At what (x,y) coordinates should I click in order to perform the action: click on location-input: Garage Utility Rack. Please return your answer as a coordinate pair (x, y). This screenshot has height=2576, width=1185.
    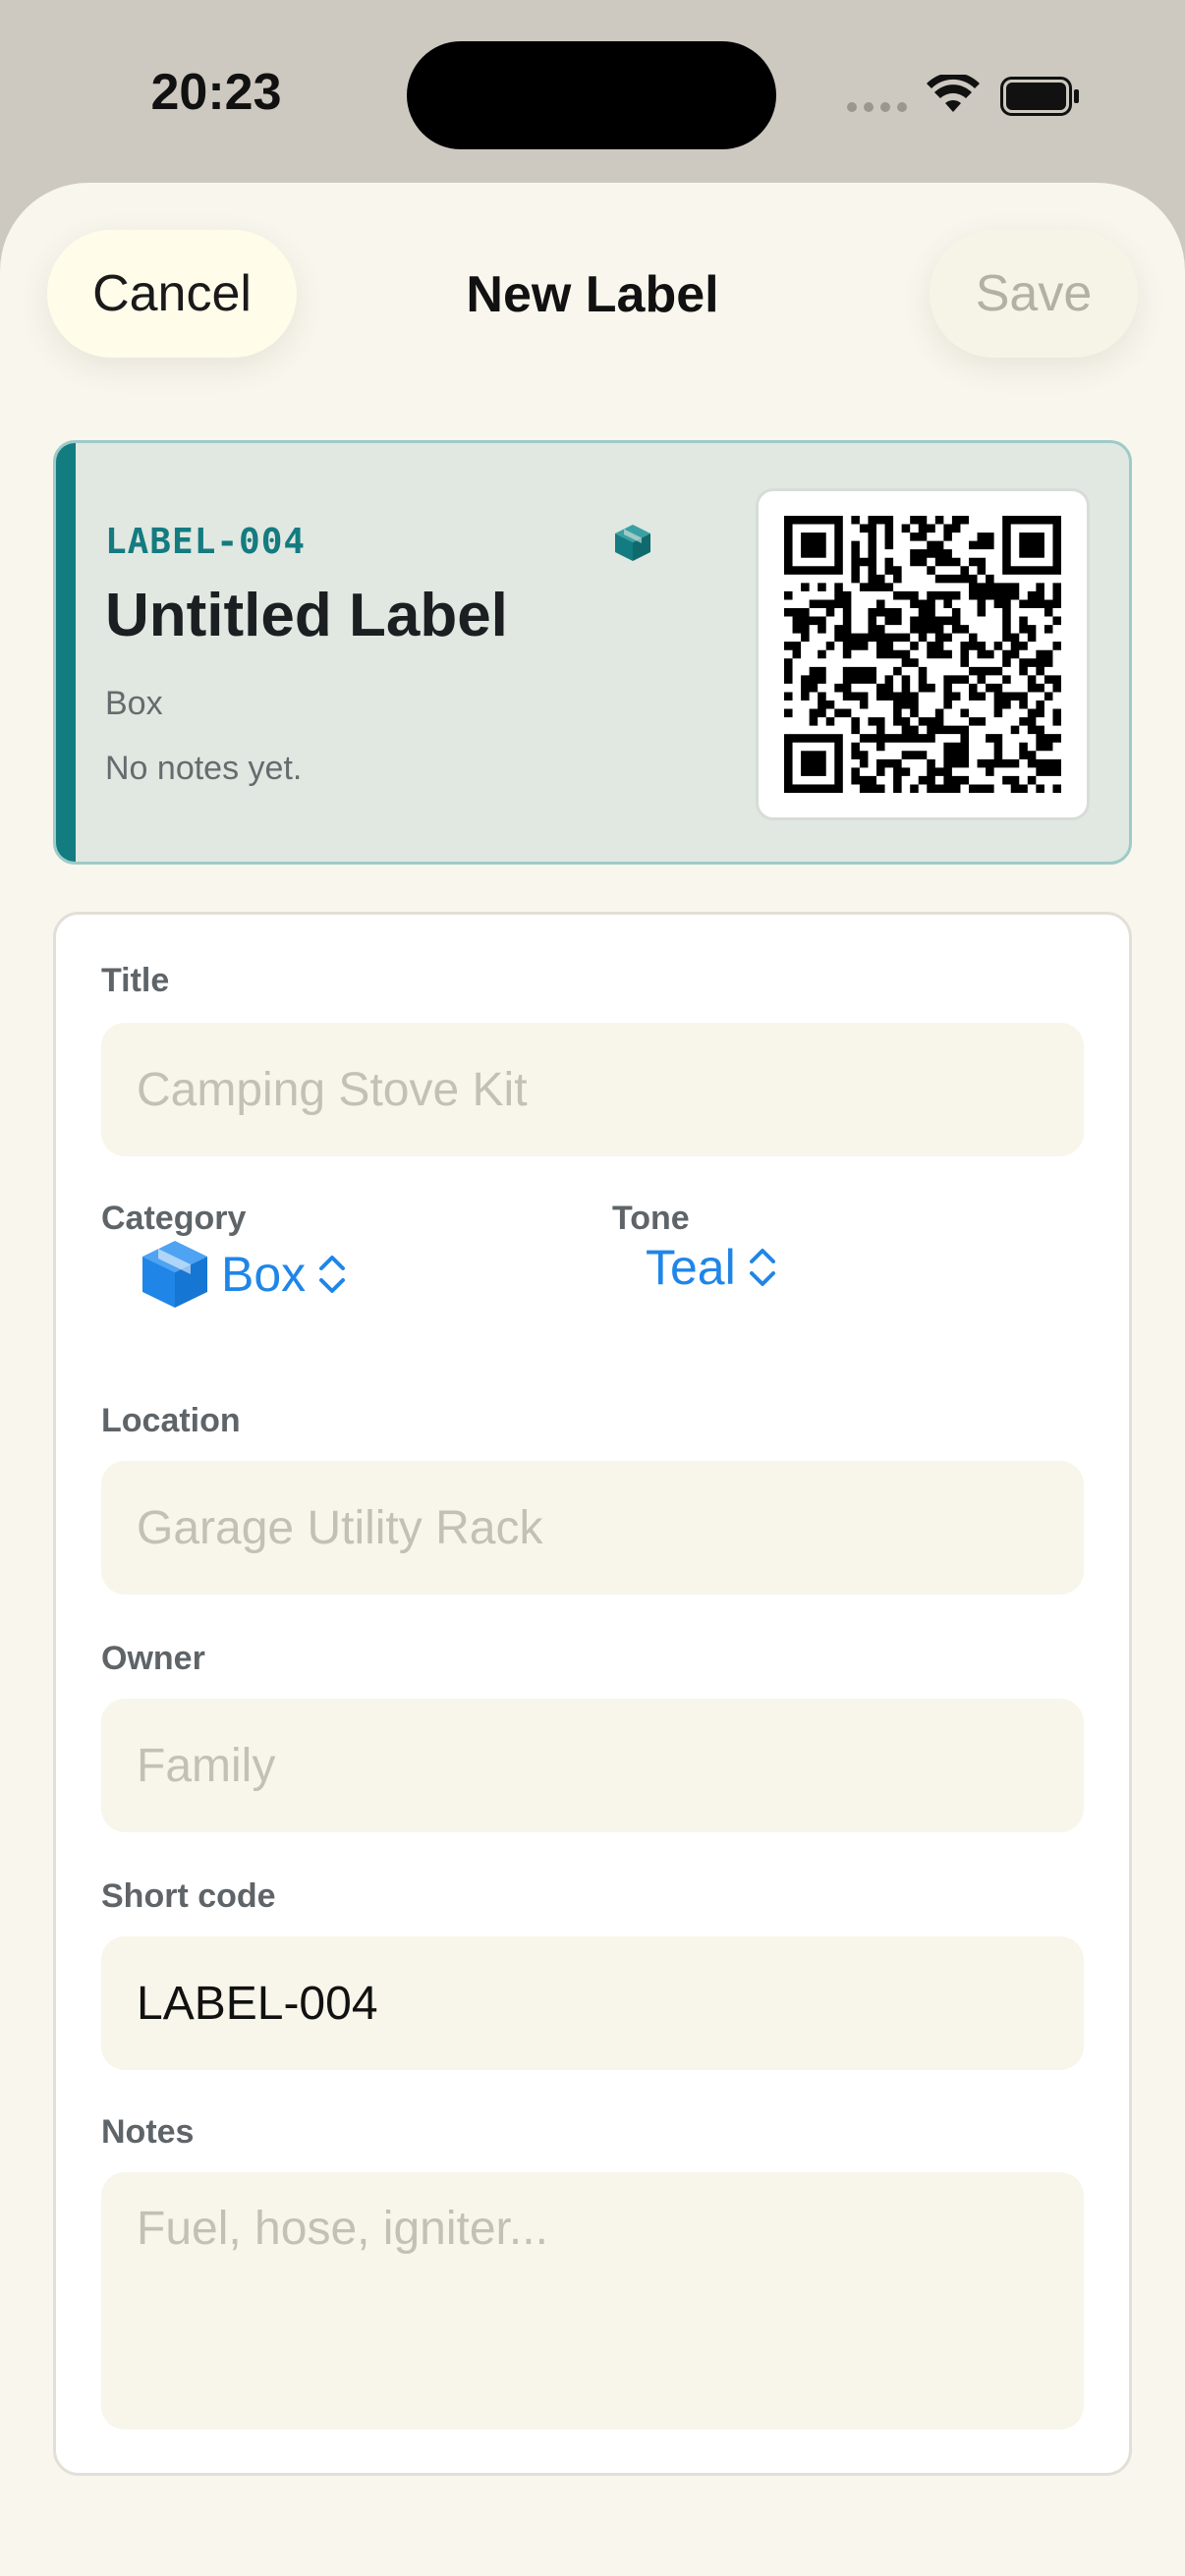
    Looking at the image, I should click on (592, 1528).